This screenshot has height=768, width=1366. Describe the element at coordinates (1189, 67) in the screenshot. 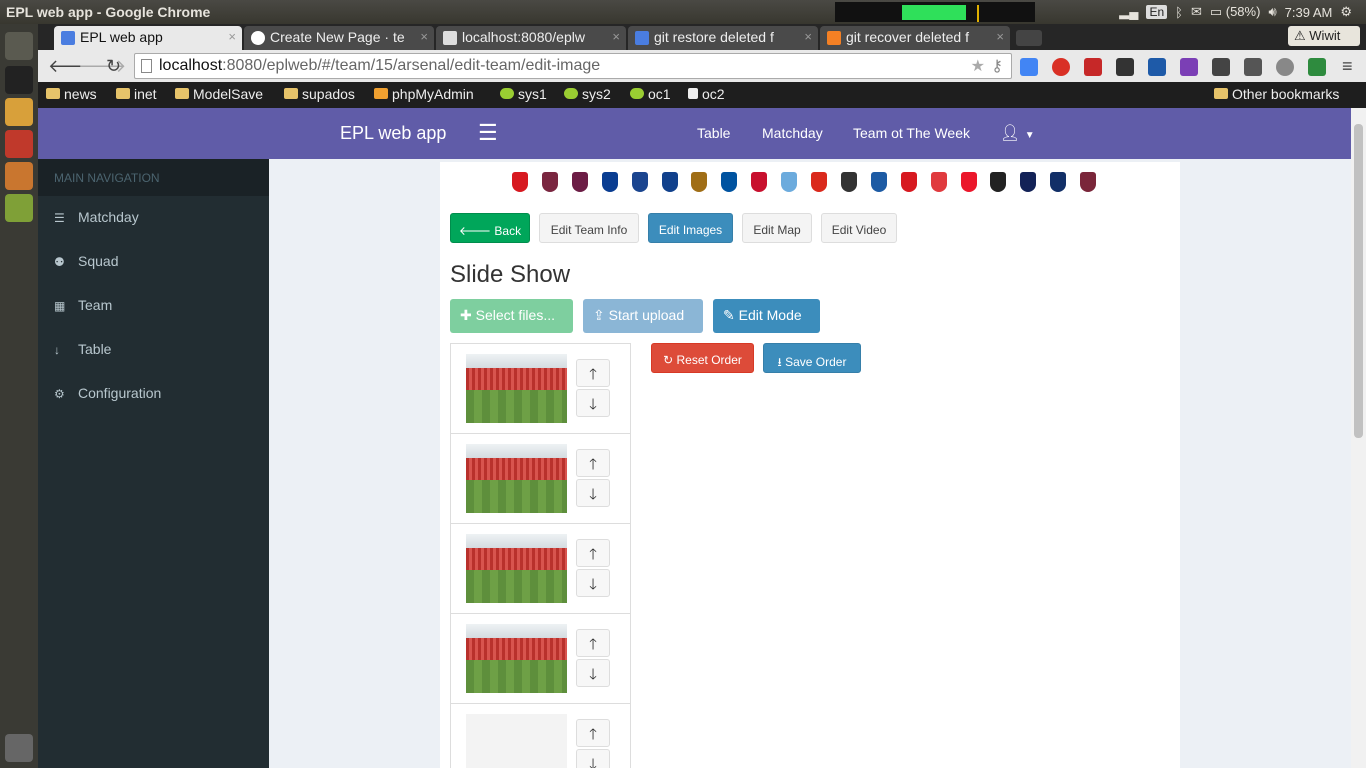

I see `color-ext-icon` at that location.